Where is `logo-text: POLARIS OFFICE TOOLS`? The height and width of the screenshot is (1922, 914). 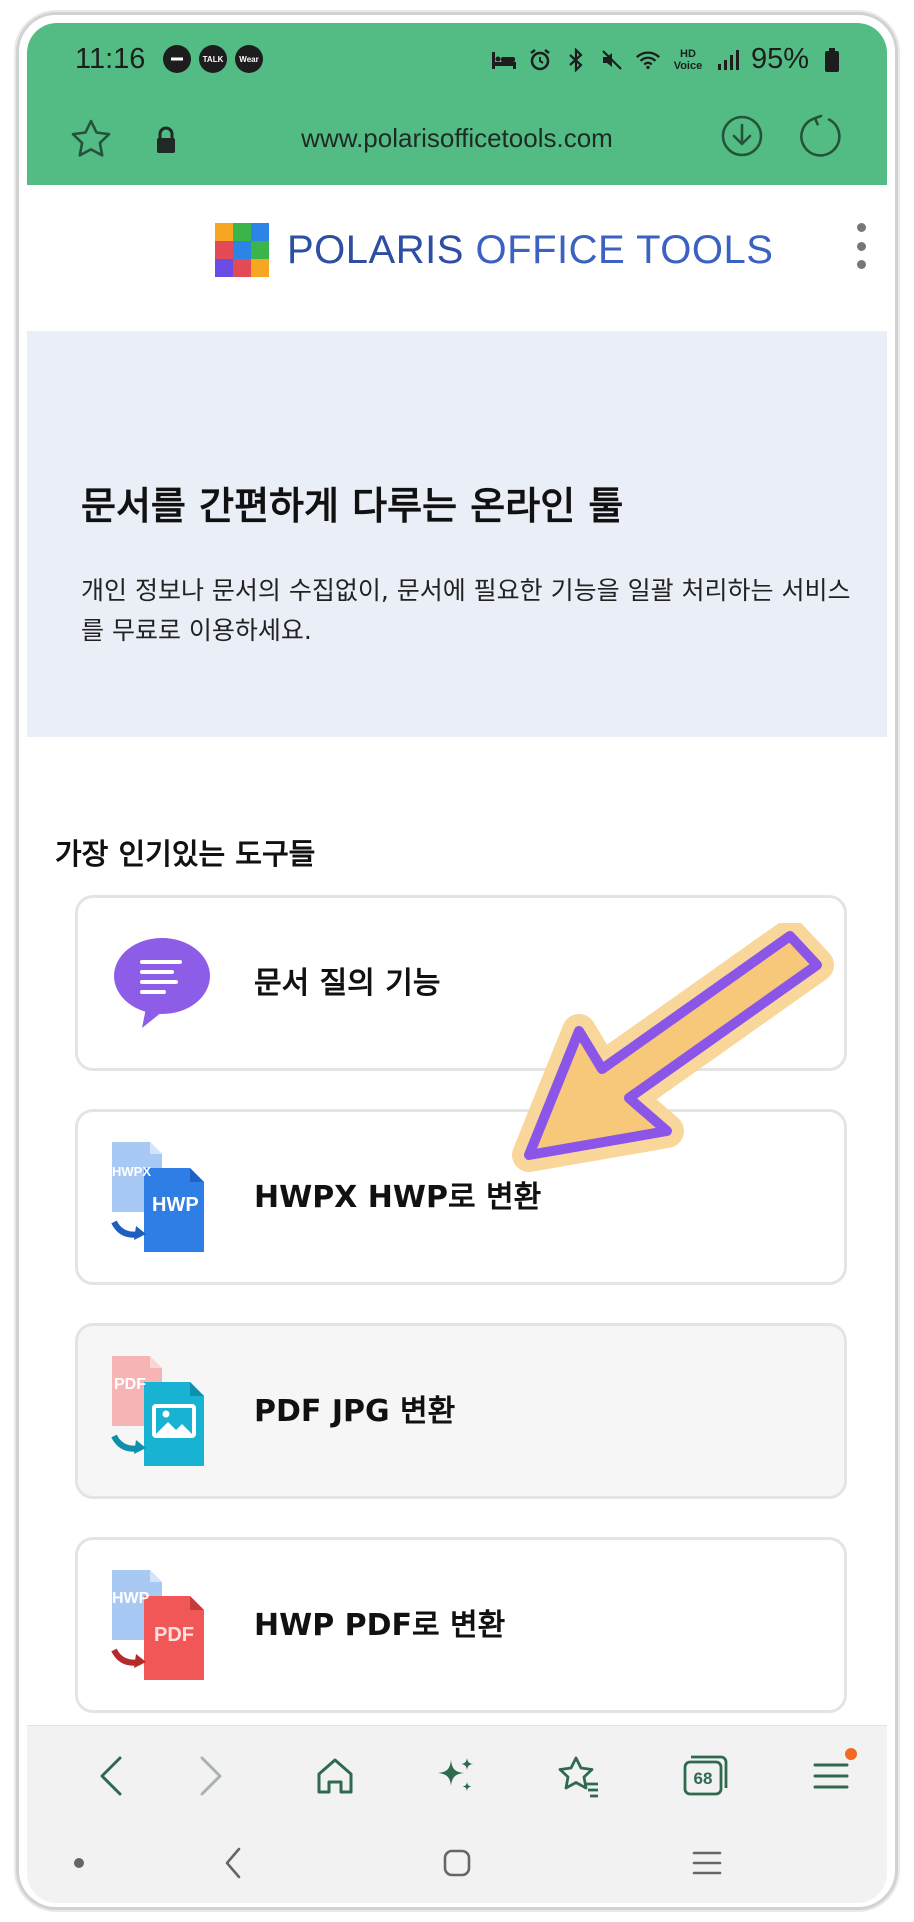
logo-text: POLARIS OFFICE TOOLS is located at coordinates (530, 250).